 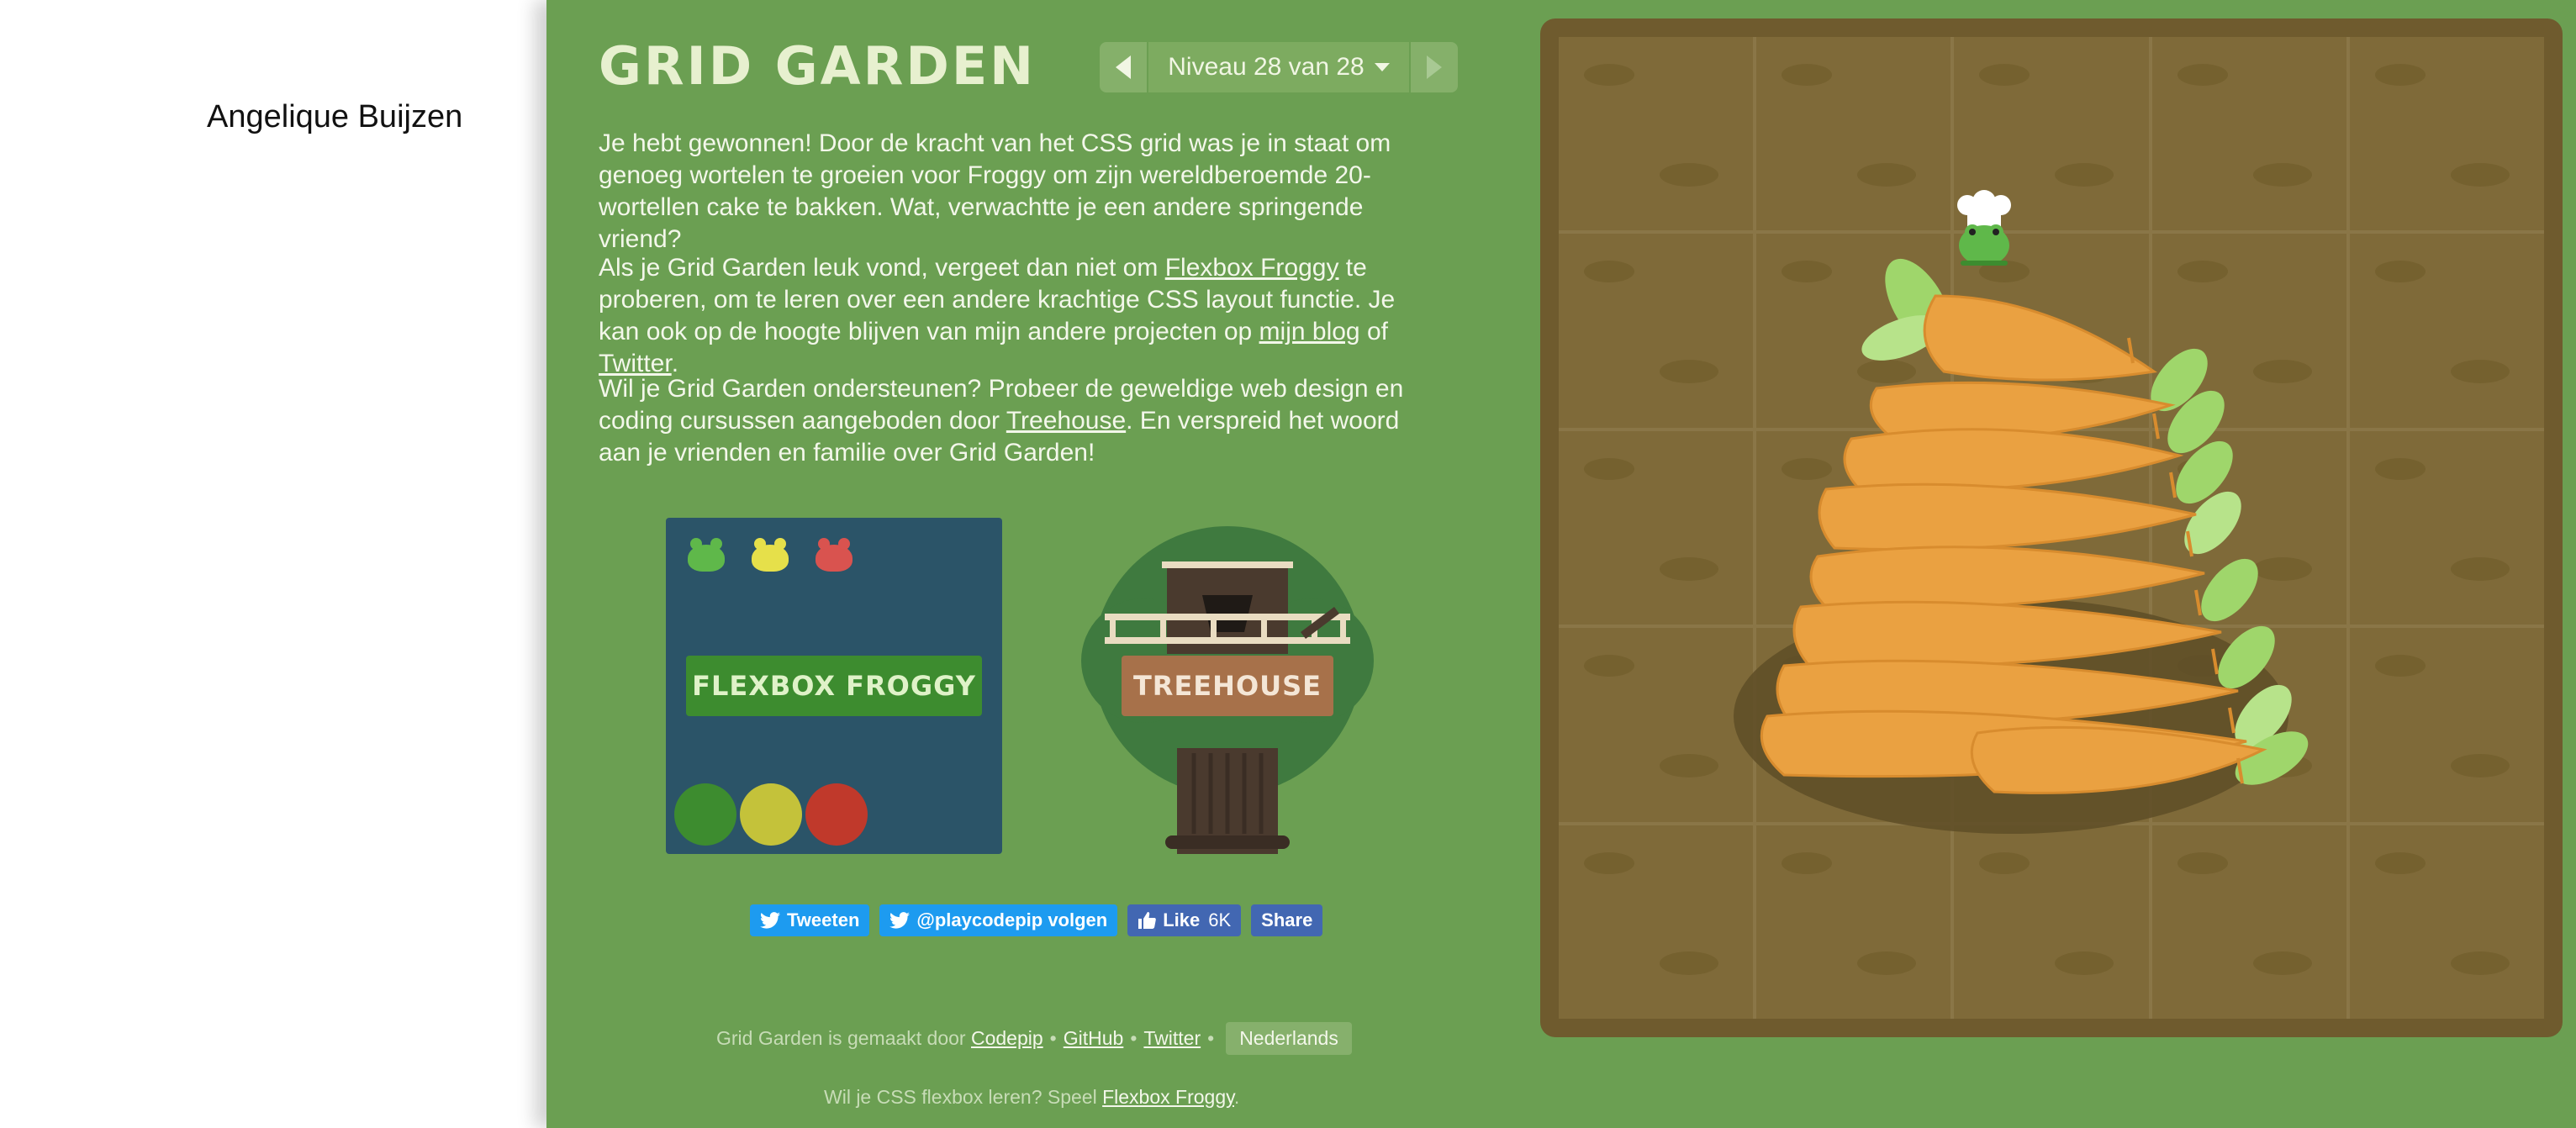 I want to click on promo-text-3: of, so click(x=1373, y=331).